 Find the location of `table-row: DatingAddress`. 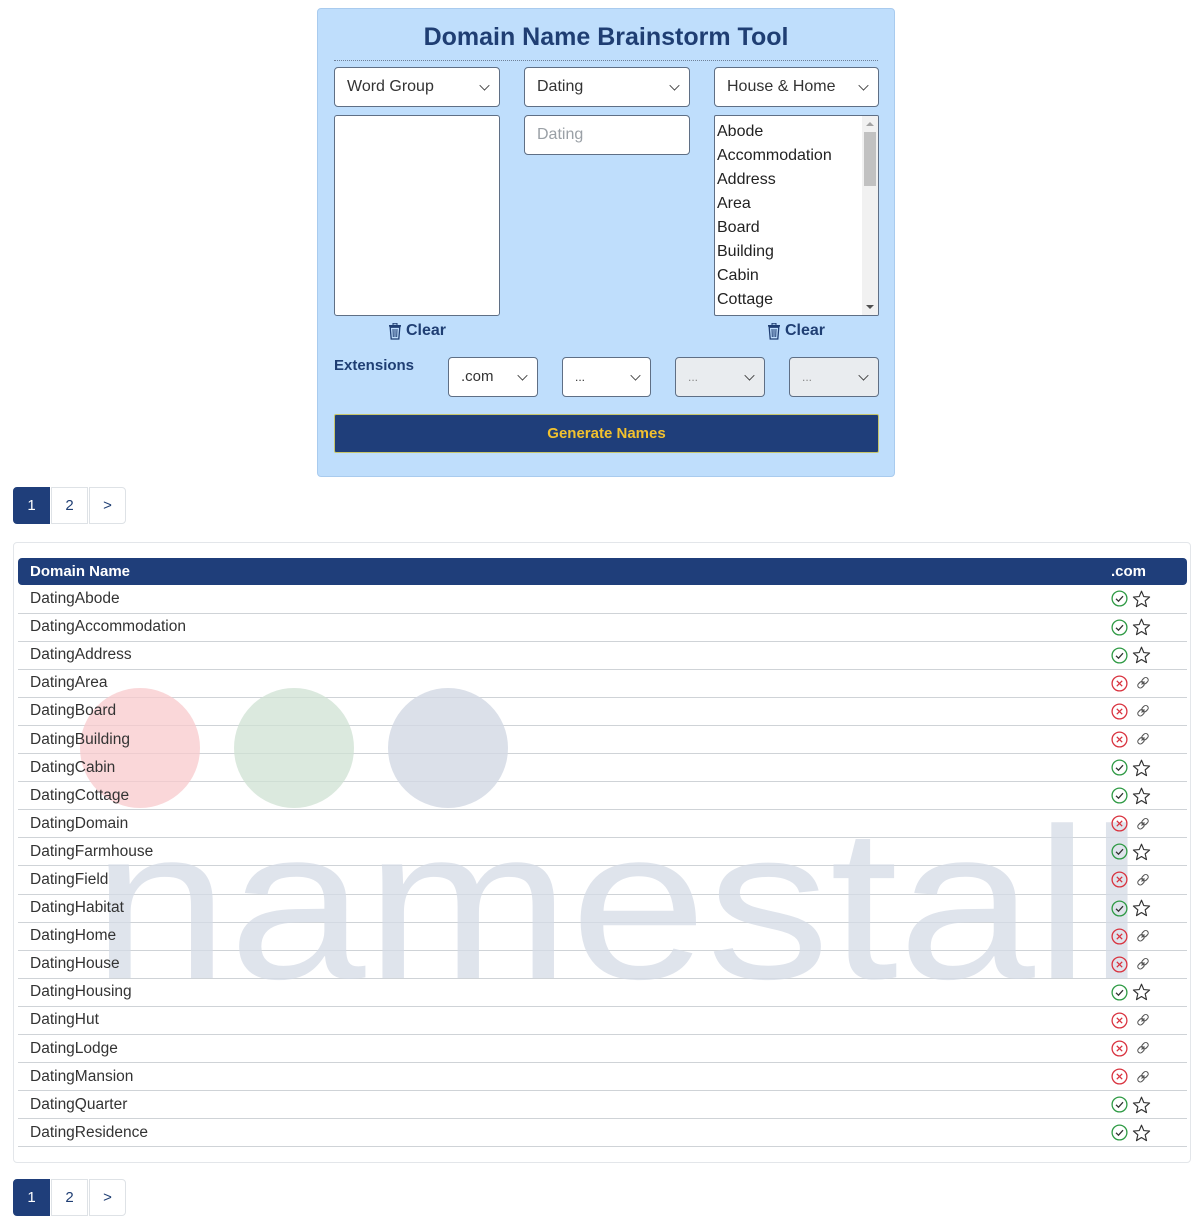

table-row: DatingAddress is located at coordinates (602, 655).